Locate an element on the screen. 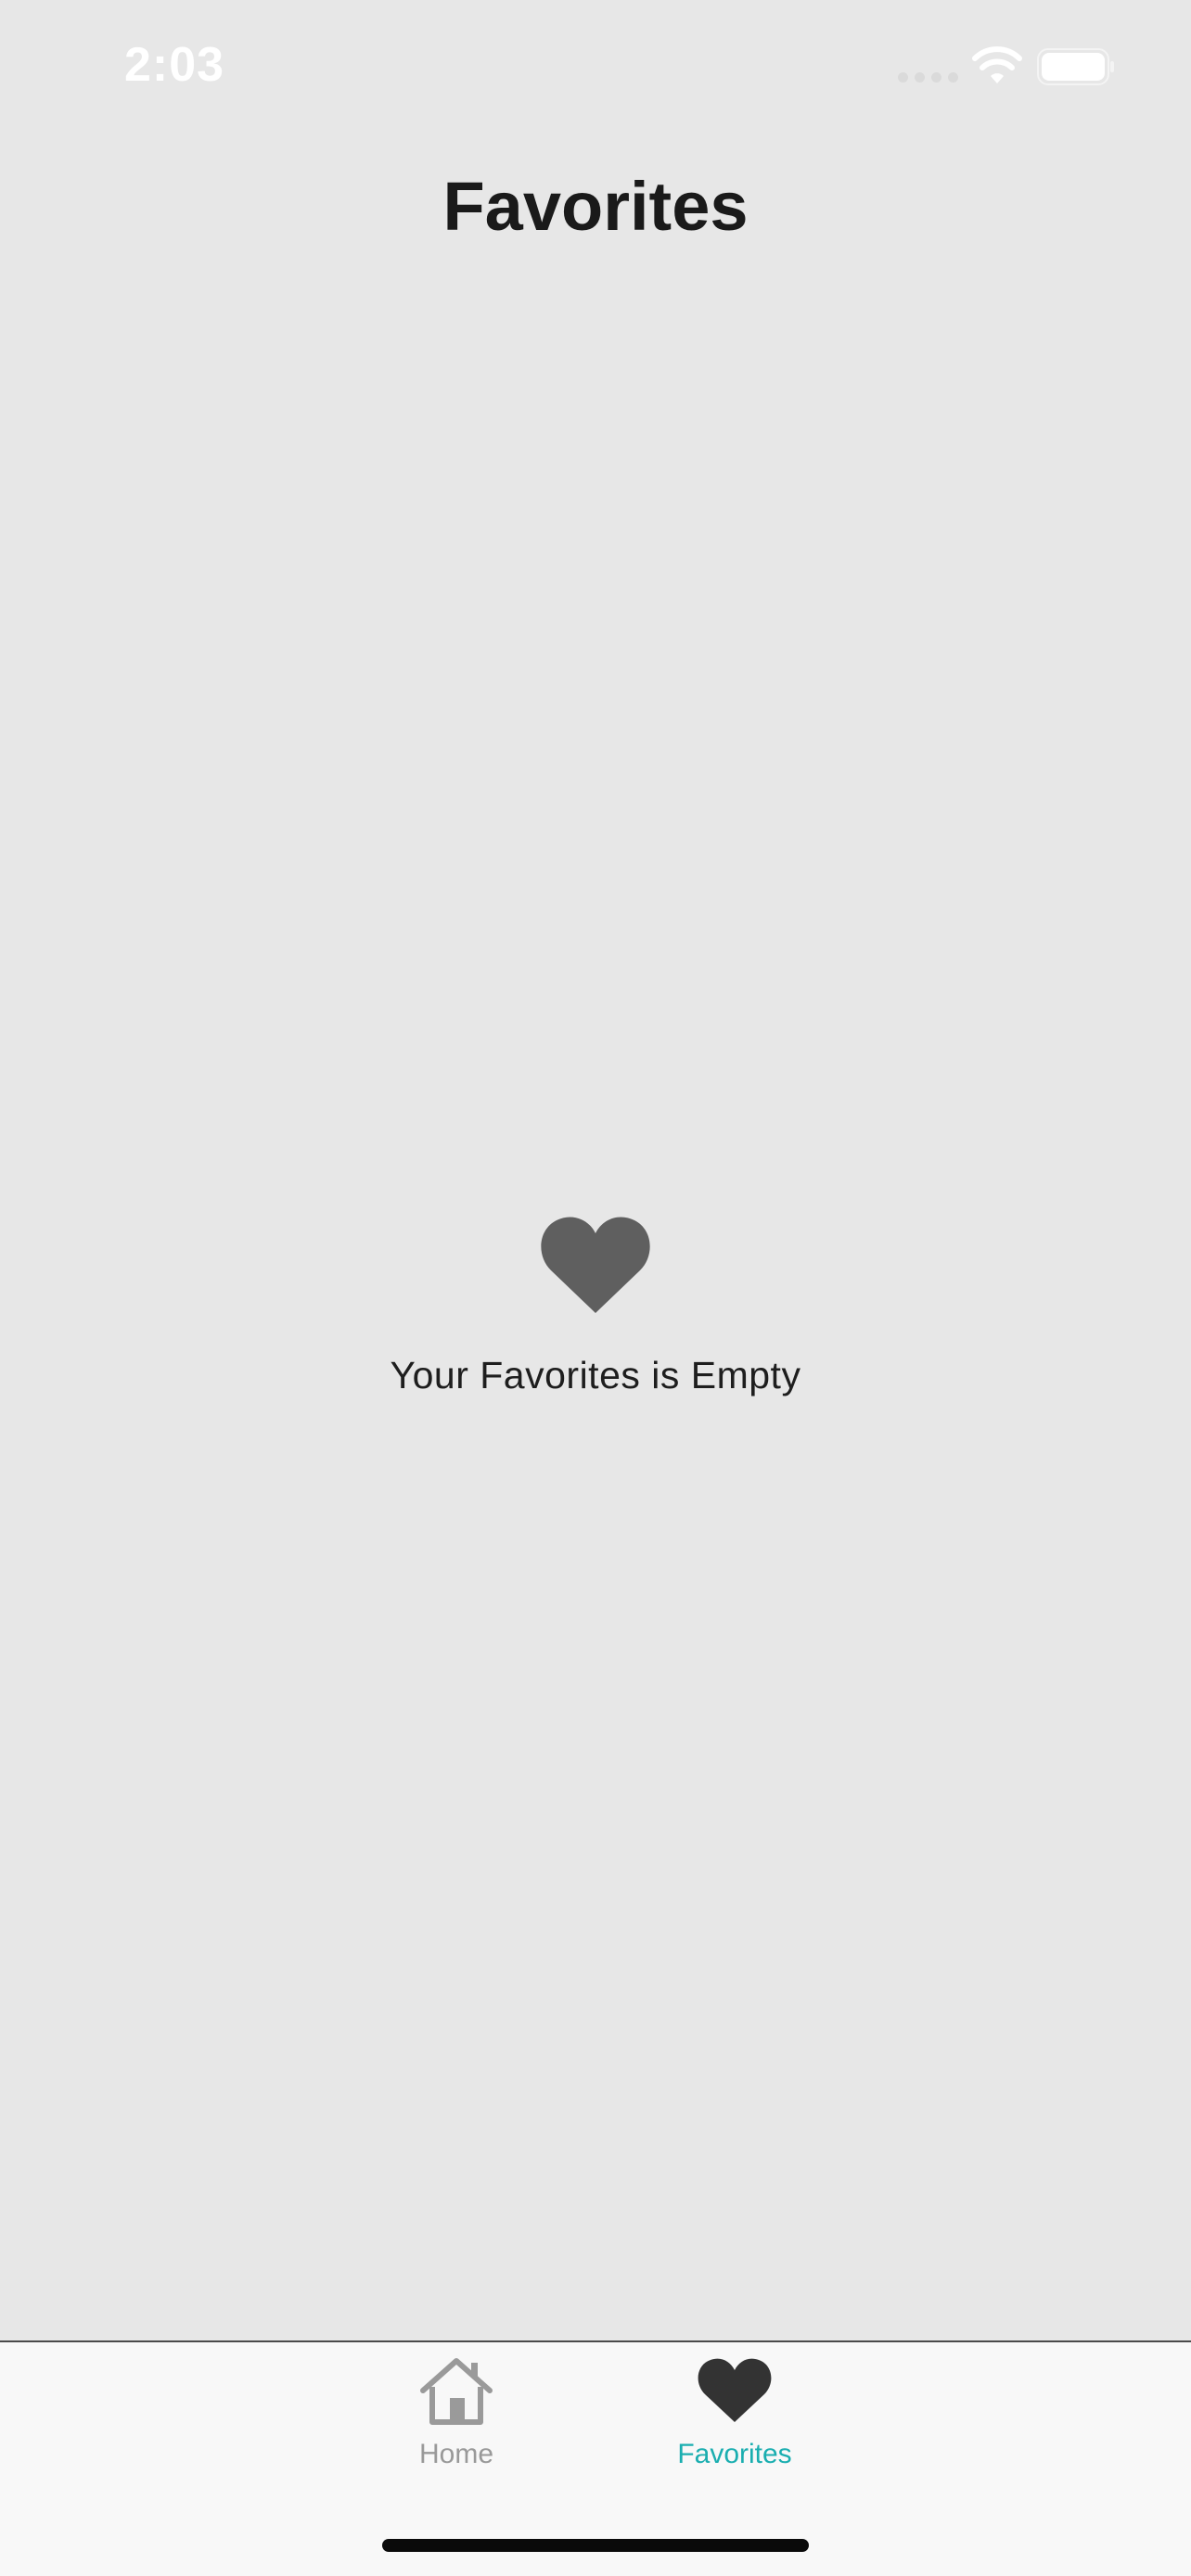  wifi-icon is located at coordinates (997, 64).